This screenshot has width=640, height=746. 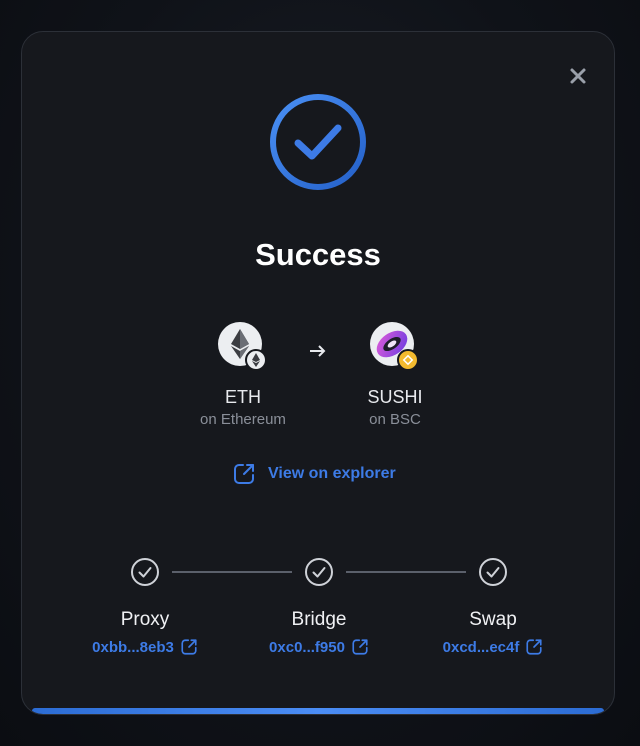 I want to click on close-icon, so click(x=578, y=76).